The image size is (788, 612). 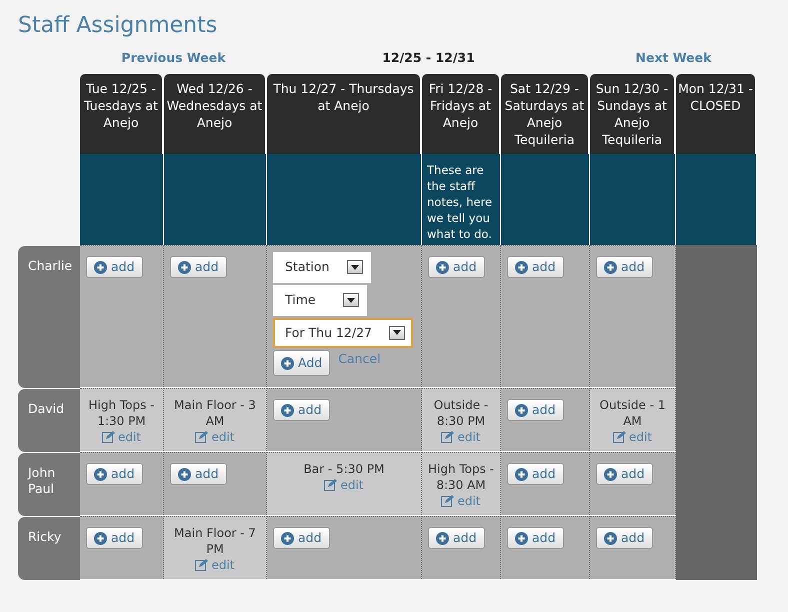 What do you see at coordinates (173, 57) in the screenshot?
I see `previous-week-link: Previous Week` at bounding box center [173, 57].